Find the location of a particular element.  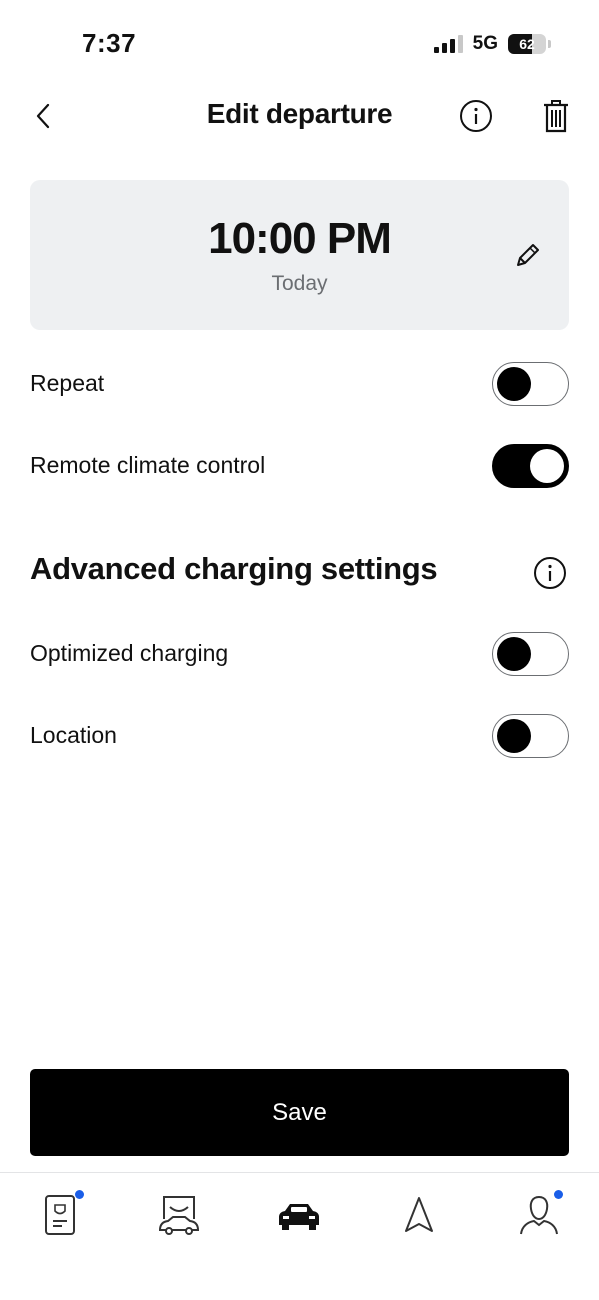

departure-time-card: 10:00 PM Today is located at coordinates (299, 255).